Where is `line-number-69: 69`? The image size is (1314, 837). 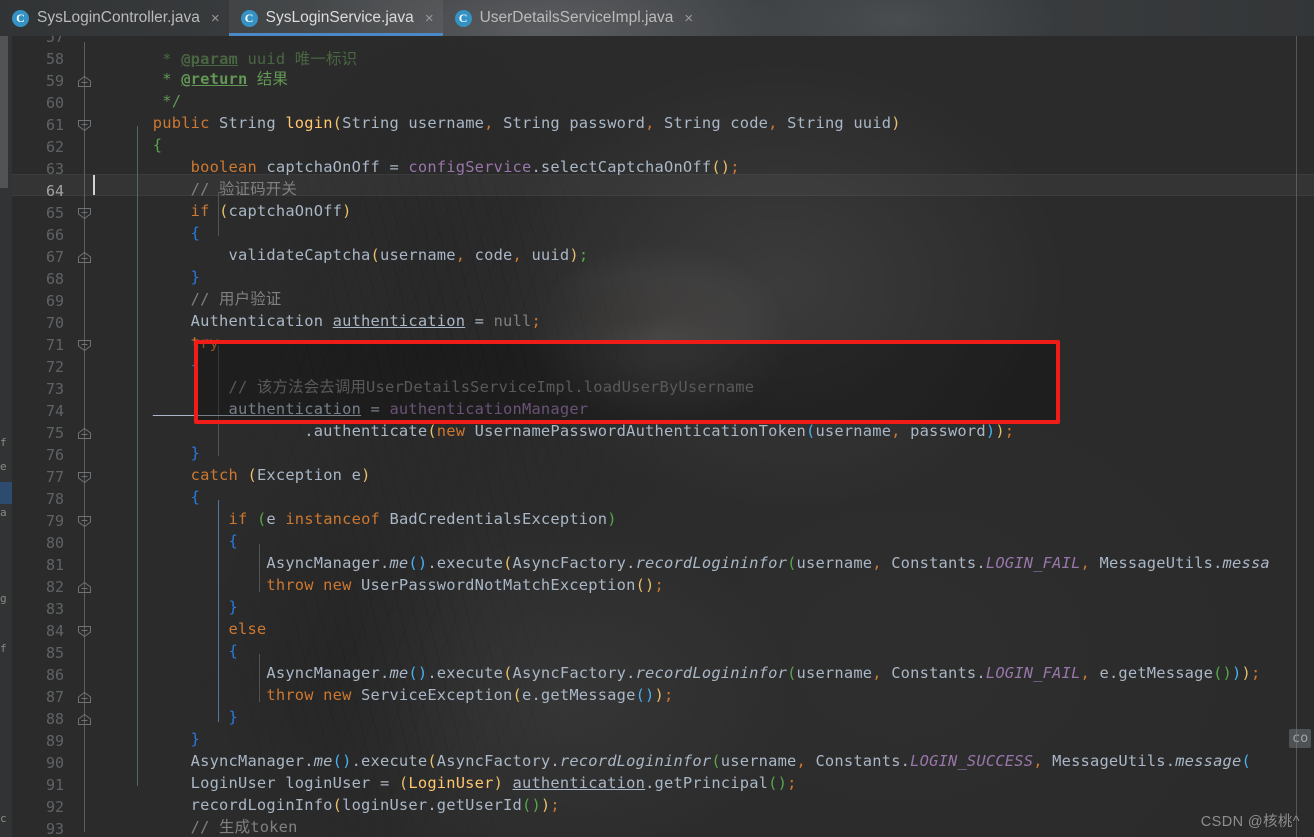
line-number-69: 69 is located at coordinates (54, 301).